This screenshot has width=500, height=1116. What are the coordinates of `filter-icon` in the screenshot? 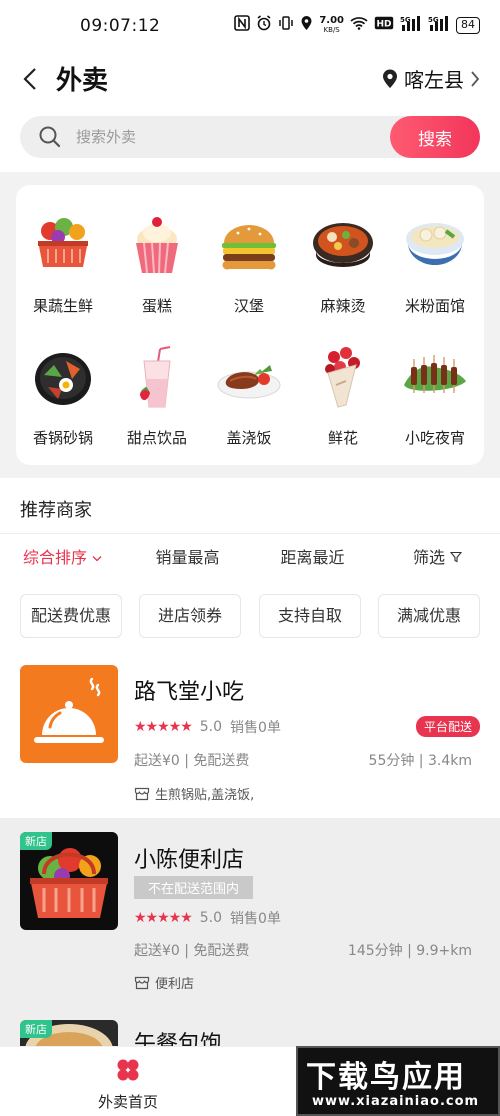 It's located at (456, 557).